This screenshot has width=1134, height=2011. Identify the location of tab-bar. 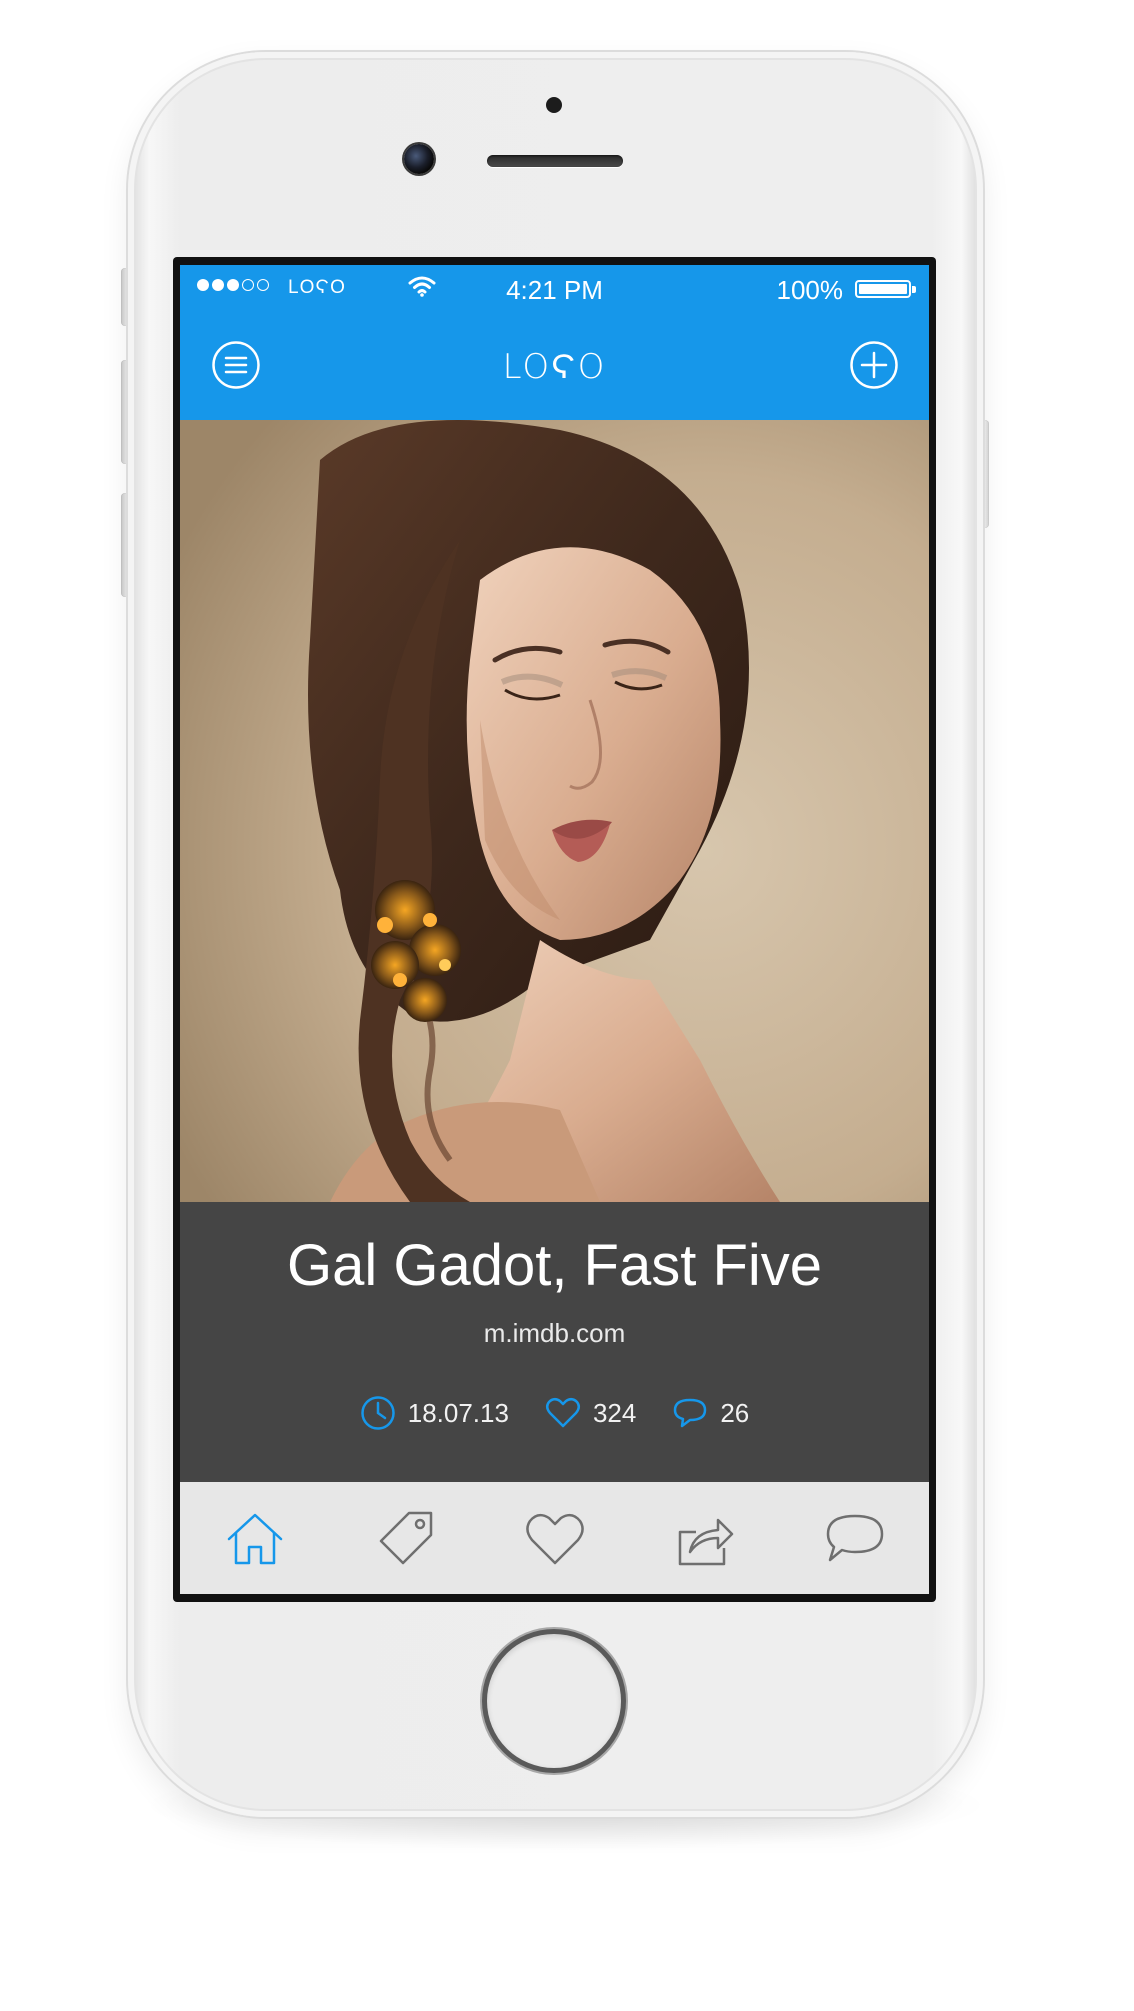
(554, 1538).